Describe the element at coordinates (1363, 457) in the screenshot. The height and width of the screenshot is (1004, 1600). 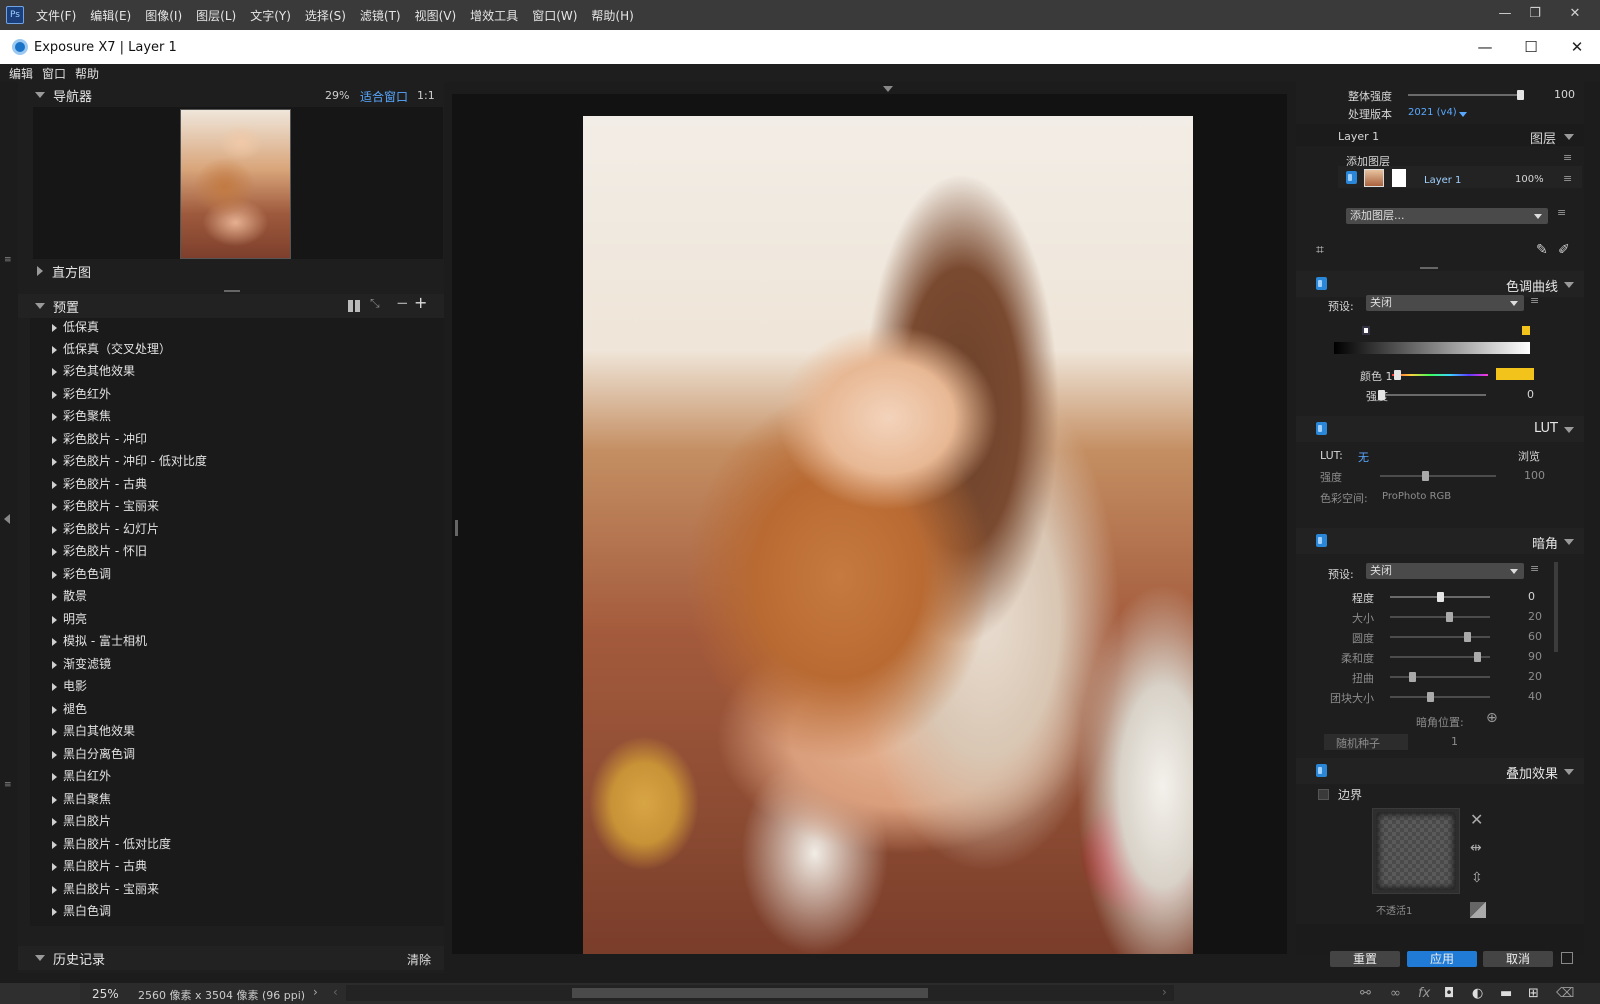
I see `lut-select: 无` at that location.